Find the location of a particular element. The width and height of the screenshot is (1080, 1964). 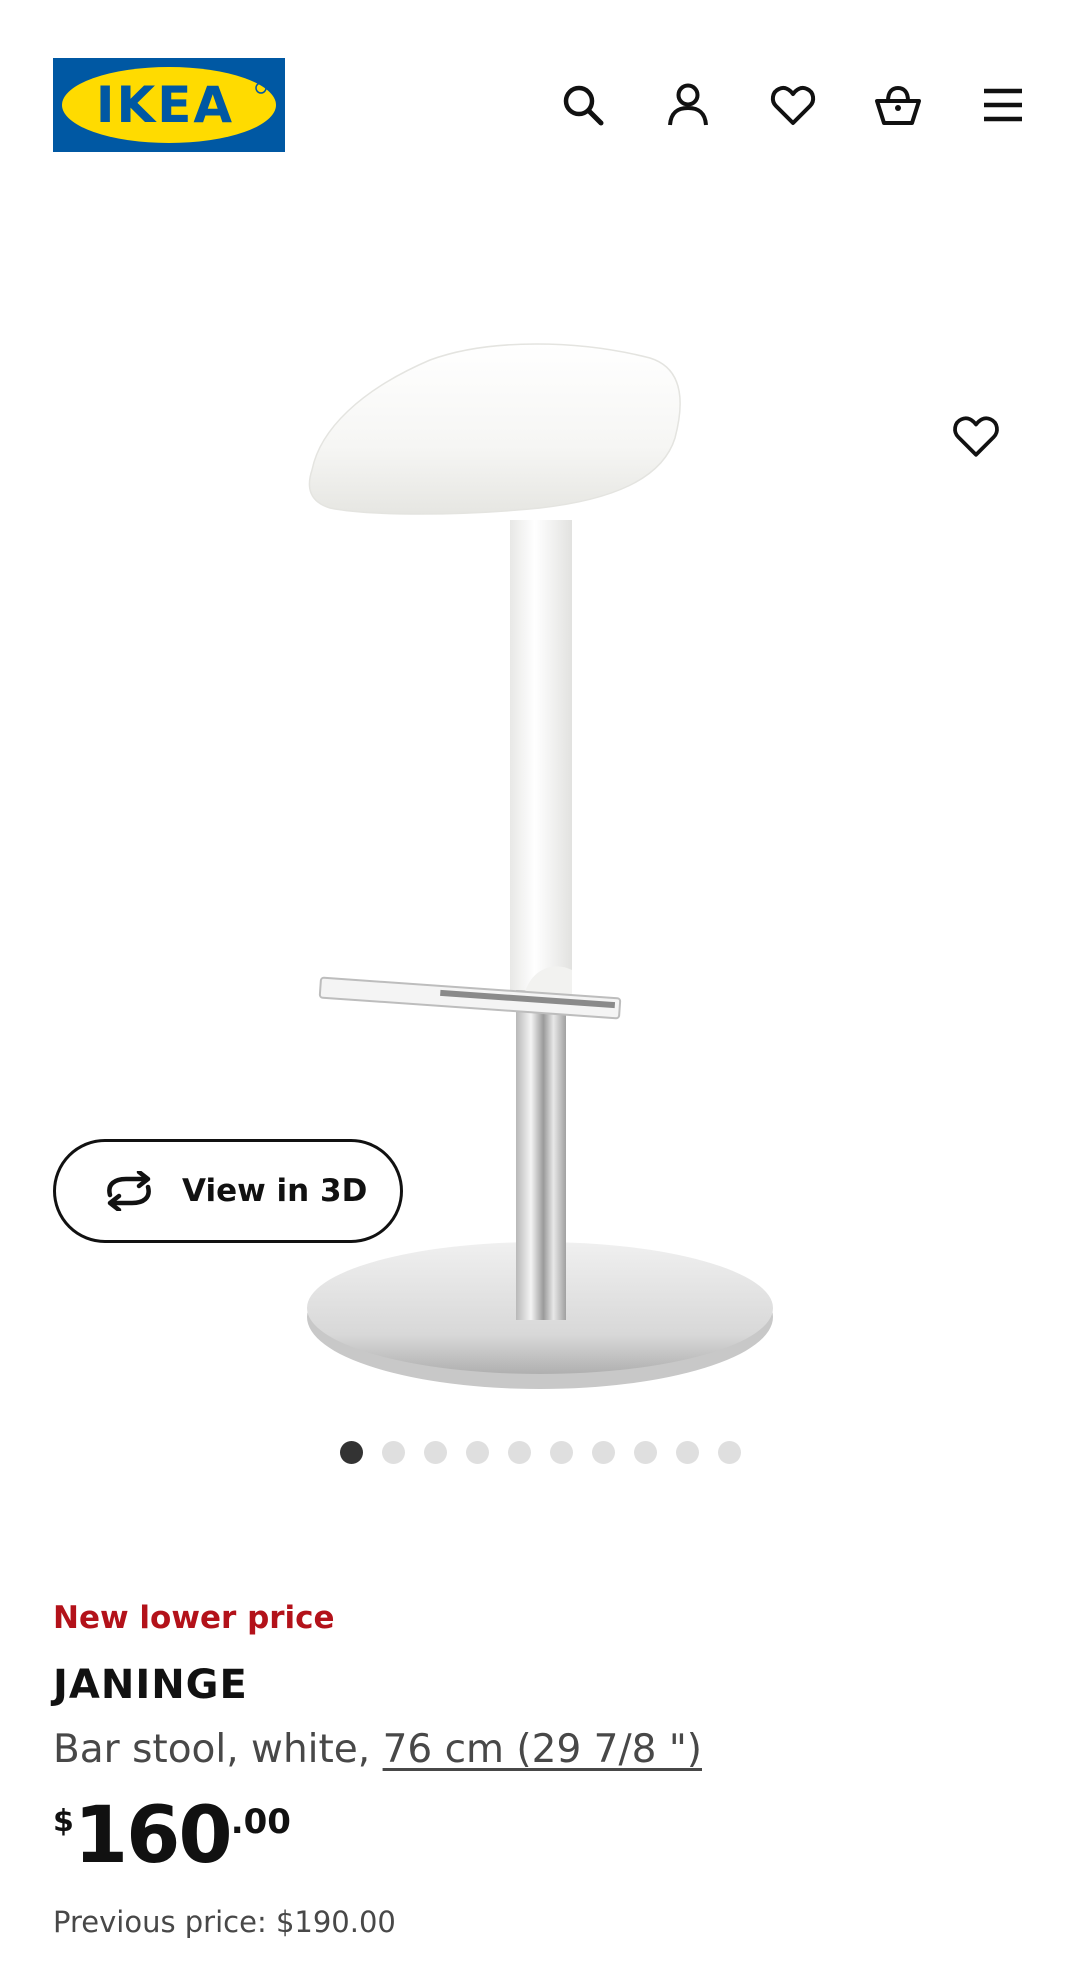

price-integer: 160 is located at coordinates (153, 1836).